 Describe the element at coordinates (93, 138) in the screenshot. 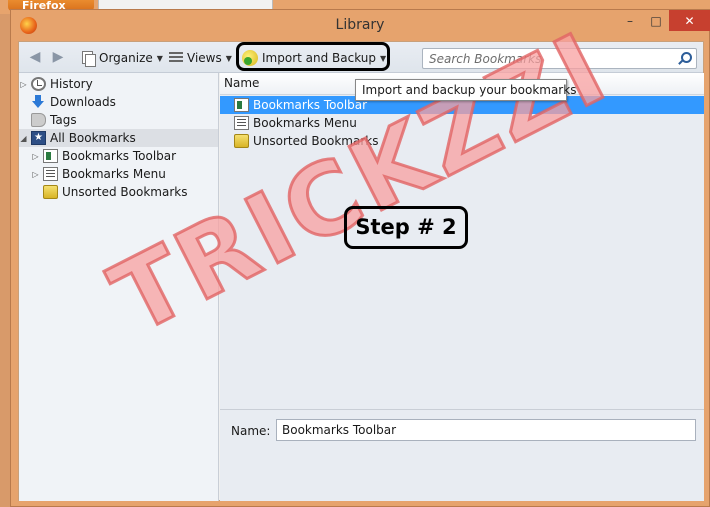

I see `sidebar-item-label: All Bookmarks` at that location.